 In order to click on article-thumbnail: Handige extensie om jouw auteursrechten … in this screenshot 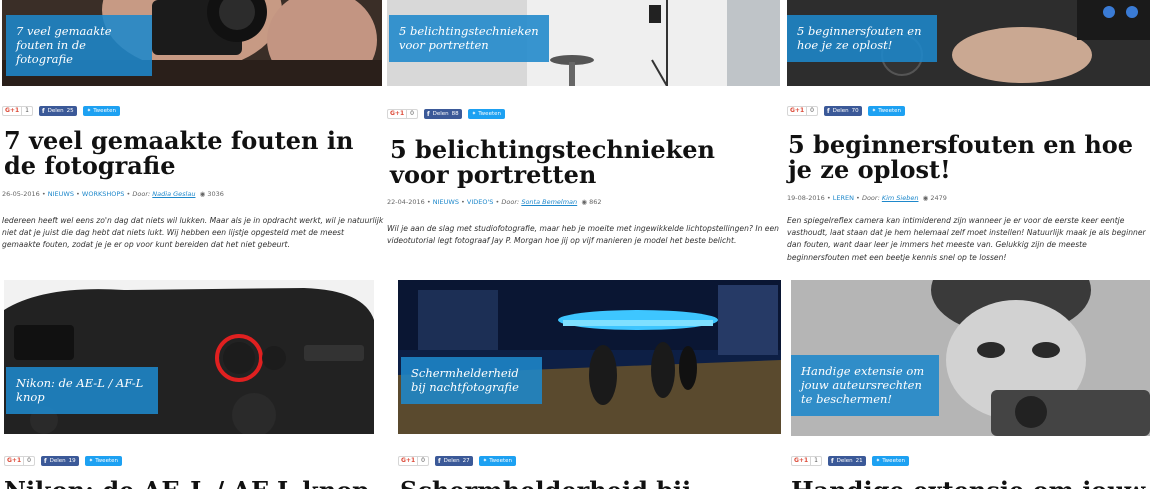, I will do `click(970, 358)`.